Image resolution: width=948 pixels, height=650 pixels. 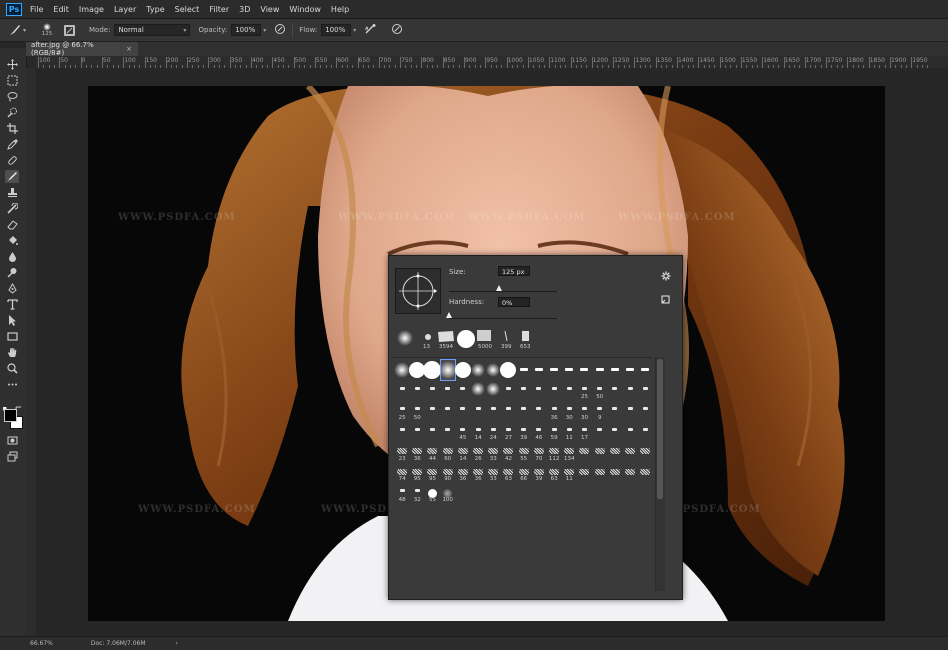 I want to click on menu-filter: Filter, so click(x=219, y=9).